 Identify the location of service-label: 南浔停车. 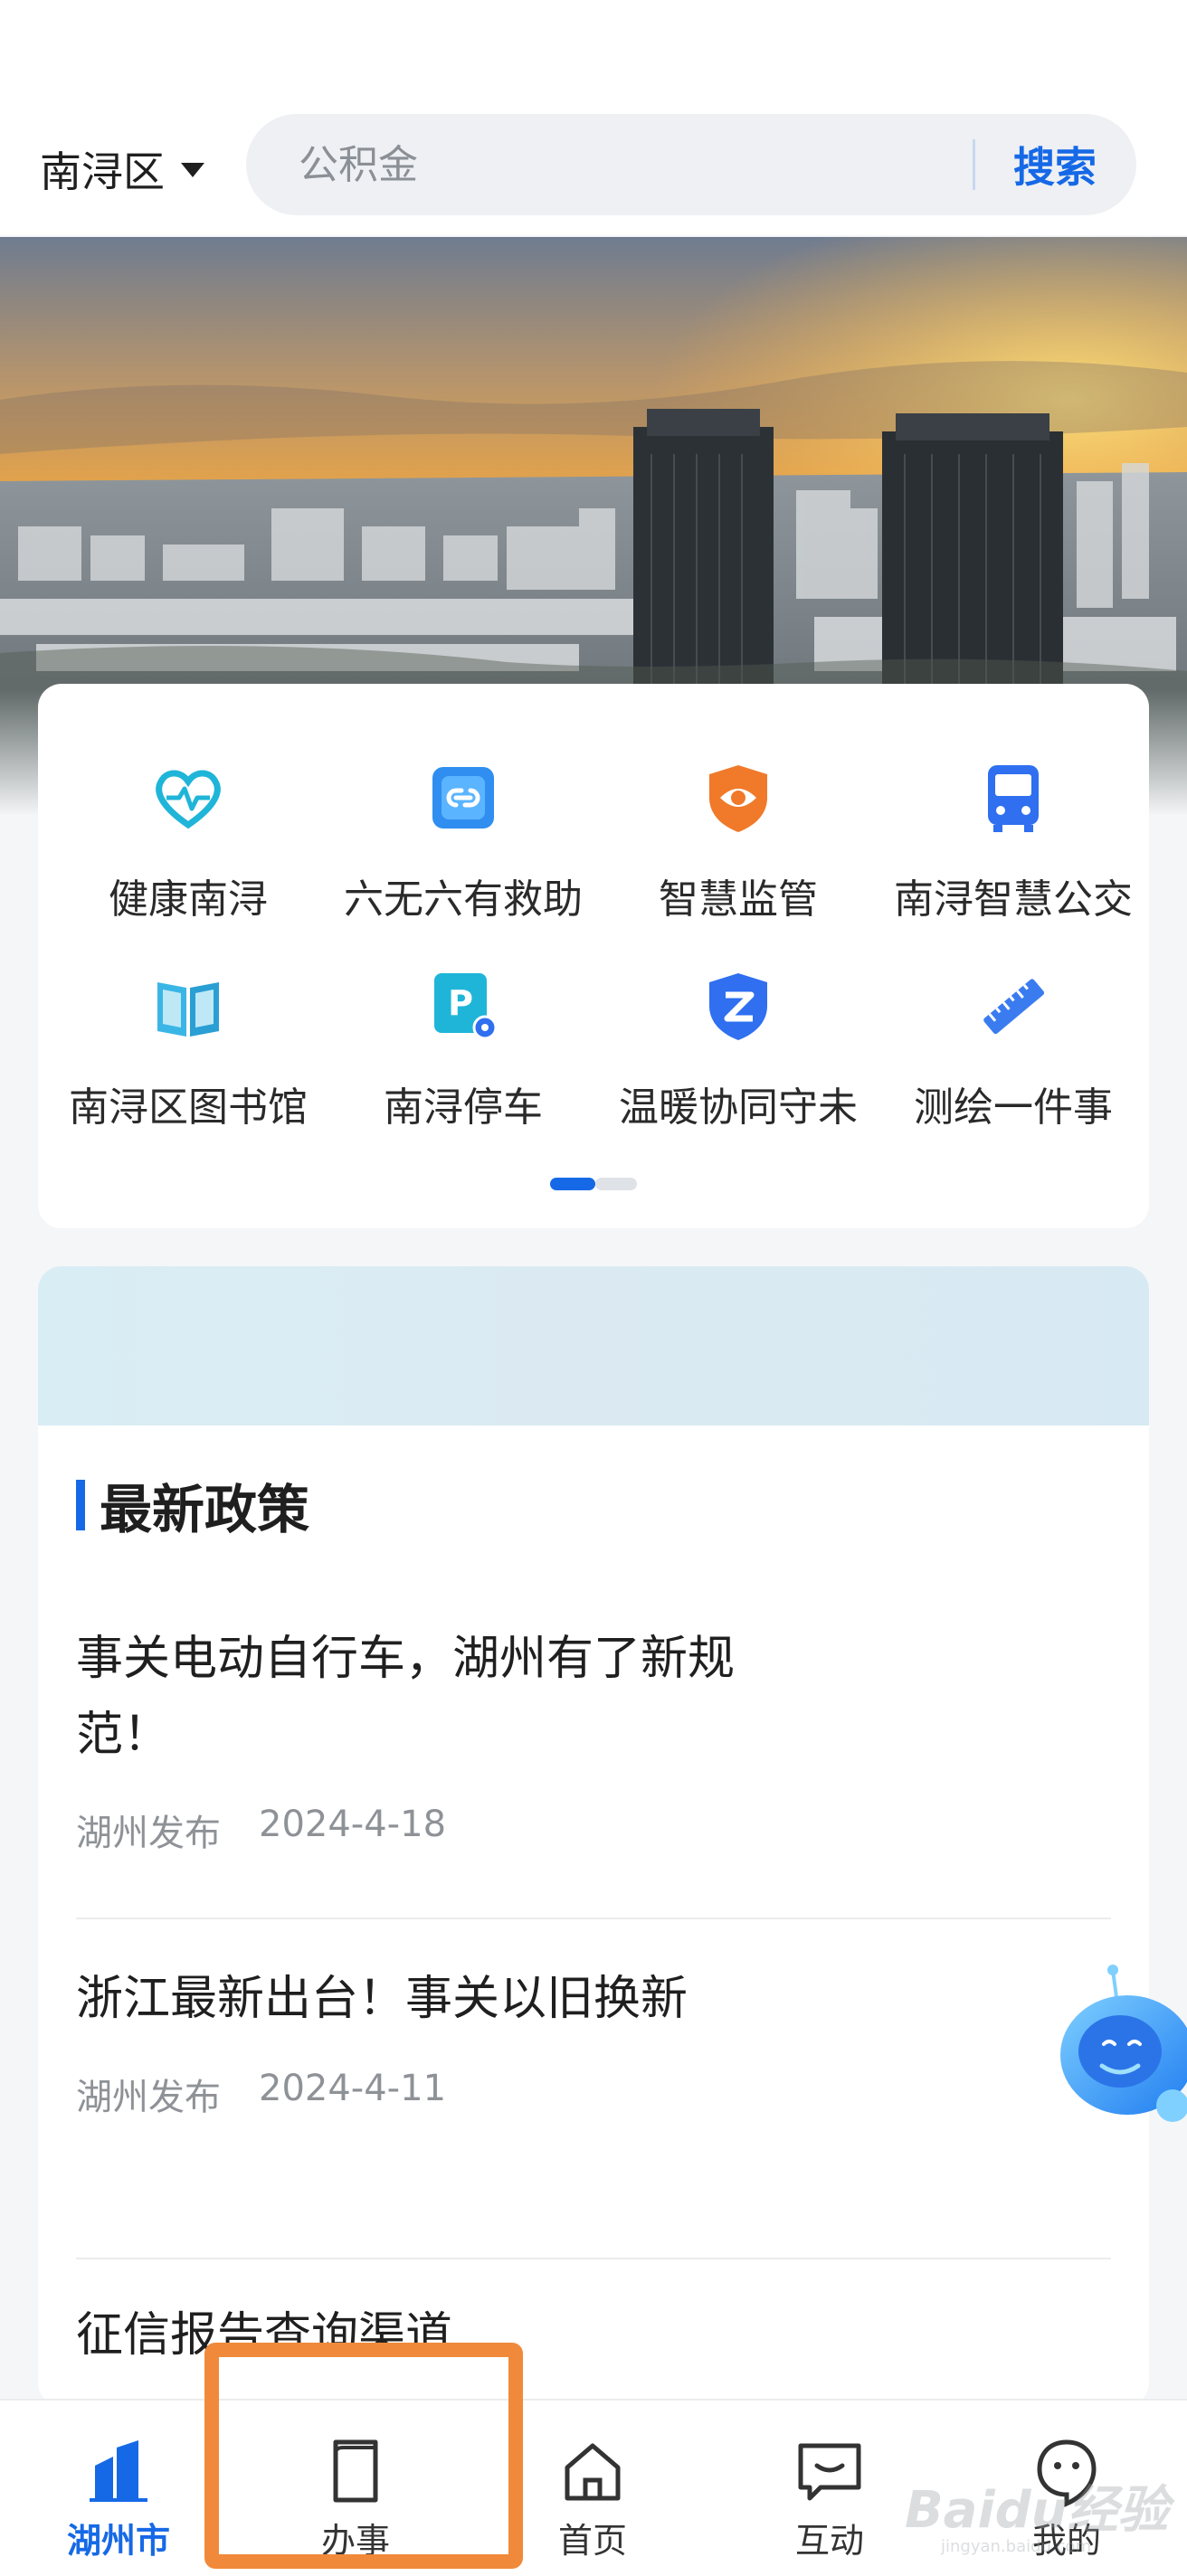
(464, 1107).